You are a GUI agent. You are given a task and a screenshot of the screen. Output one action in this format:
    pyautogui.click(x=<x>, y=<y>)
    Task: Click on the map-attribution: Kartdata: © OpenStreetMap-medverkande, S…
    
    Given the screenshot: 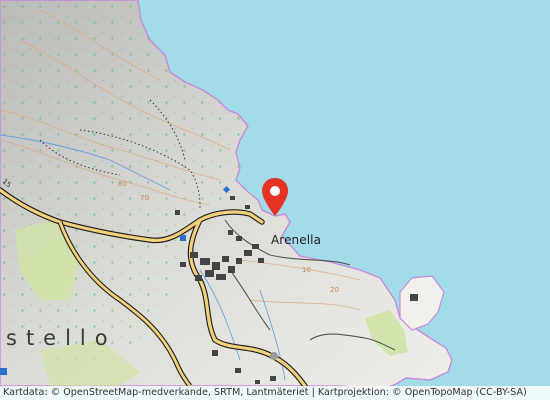 What is the action you would take?
    pyautogui.click(x=275, y=393)
    